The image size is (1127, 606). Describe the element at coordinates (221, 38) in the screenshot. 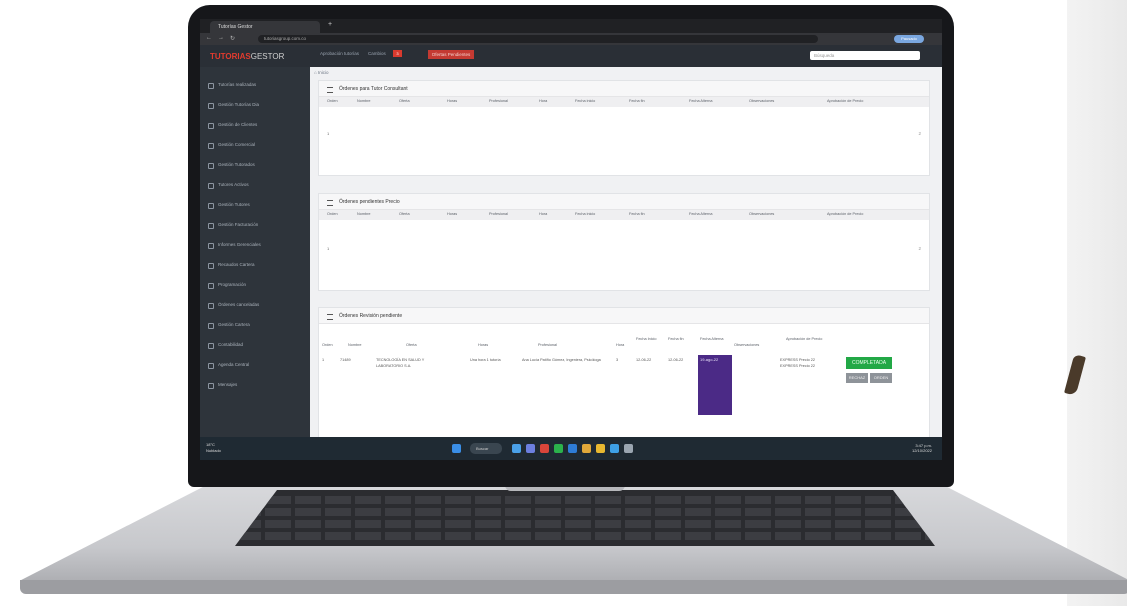

I see `forward-icon: →` at that location.